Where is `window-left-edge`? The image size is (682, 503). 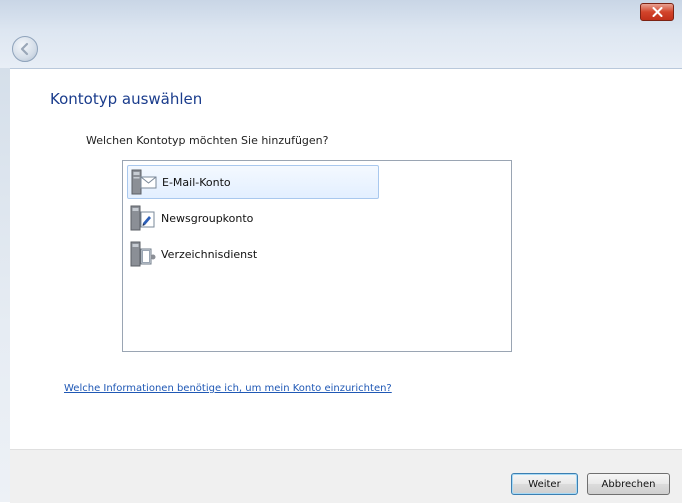 window-left-edge is located at coordinates (5, 285).